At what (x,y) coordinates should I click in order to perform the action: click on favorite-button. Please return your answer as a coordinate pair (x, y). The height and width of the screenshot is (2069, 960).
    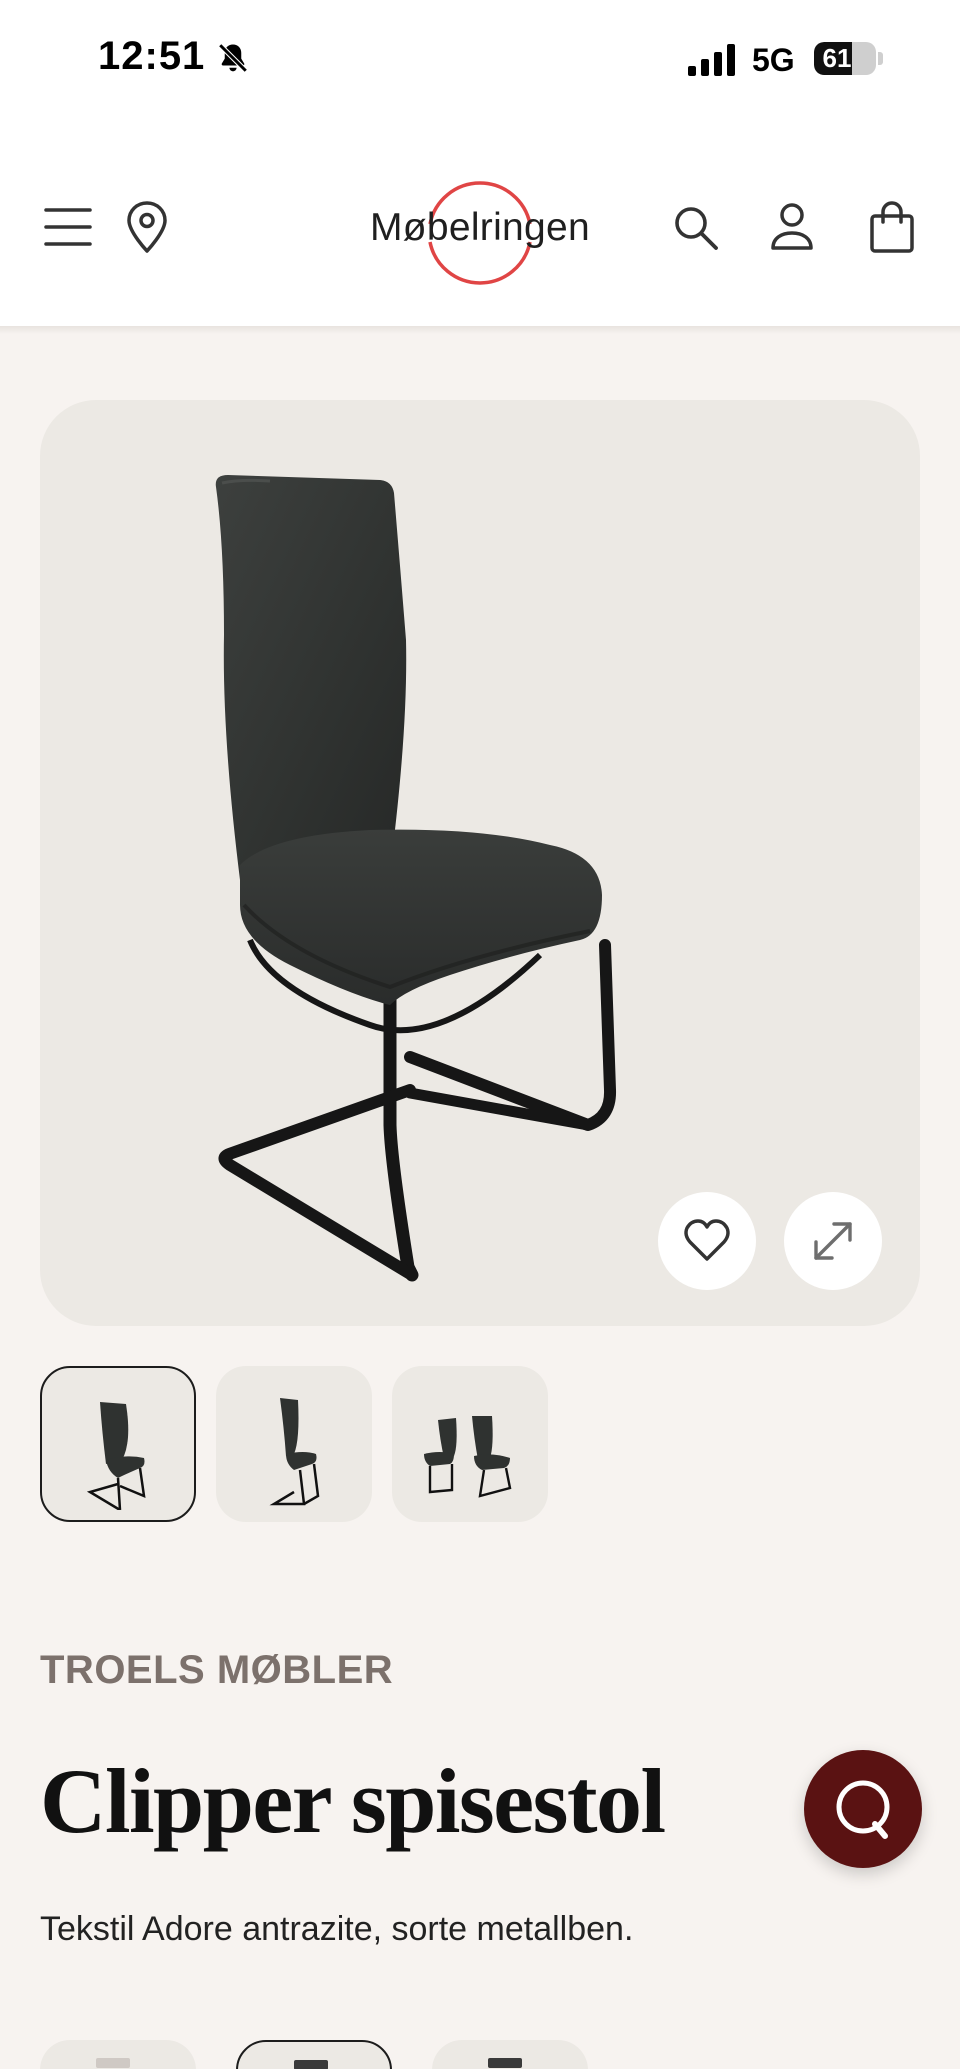
    Looking at the image, I should click on (707, 1241).